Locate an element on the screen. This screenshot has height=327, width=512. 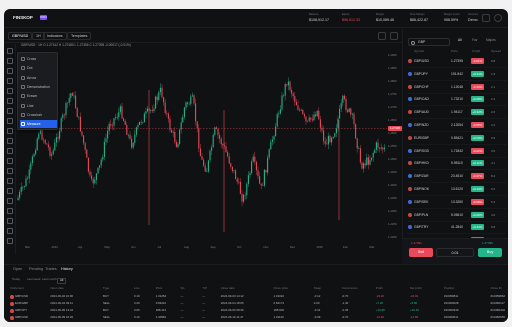
symbol-selector: GBP/USD is located at coordinates (20, 36).